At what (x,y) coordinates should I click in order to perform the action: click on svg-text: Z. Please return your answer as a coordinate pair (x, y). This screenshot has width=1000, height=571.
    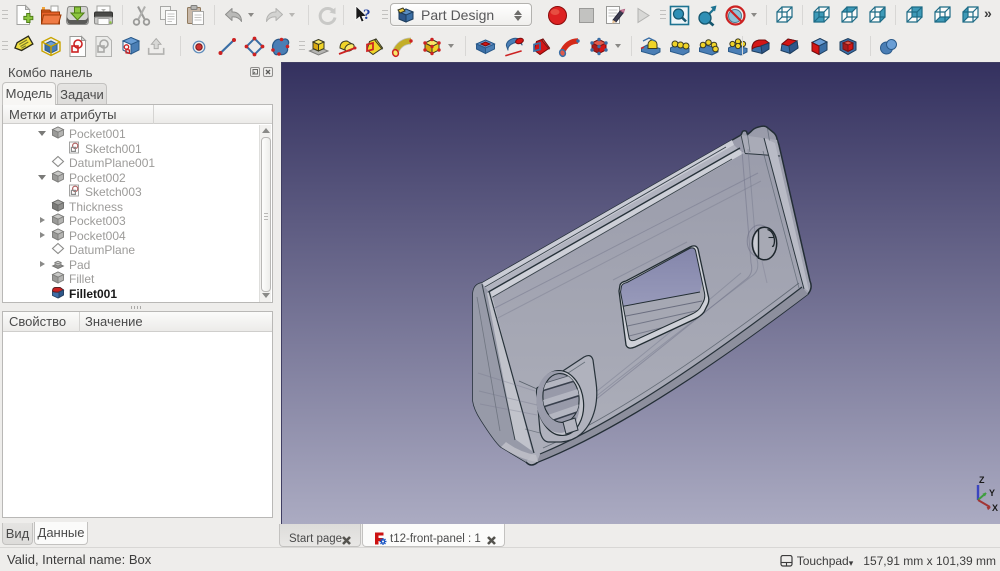
    Looking at the image, I should click on (982, 480).